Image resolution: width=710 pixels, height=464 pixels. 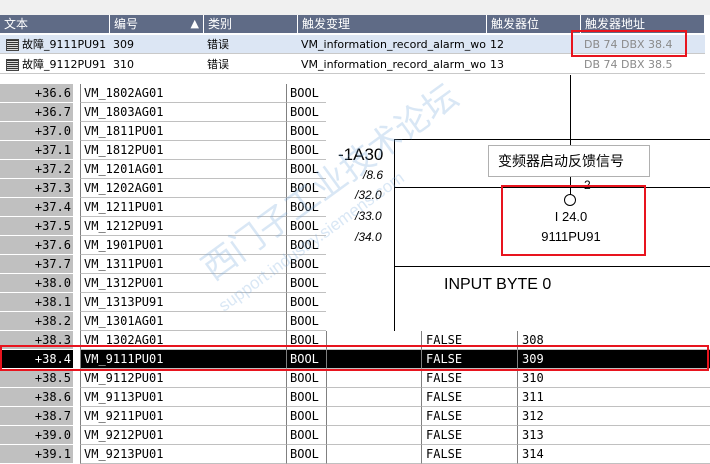 I want to click on address-row: +38.0 VM_1312PU01 BOOL, so click(x=355, y=283).